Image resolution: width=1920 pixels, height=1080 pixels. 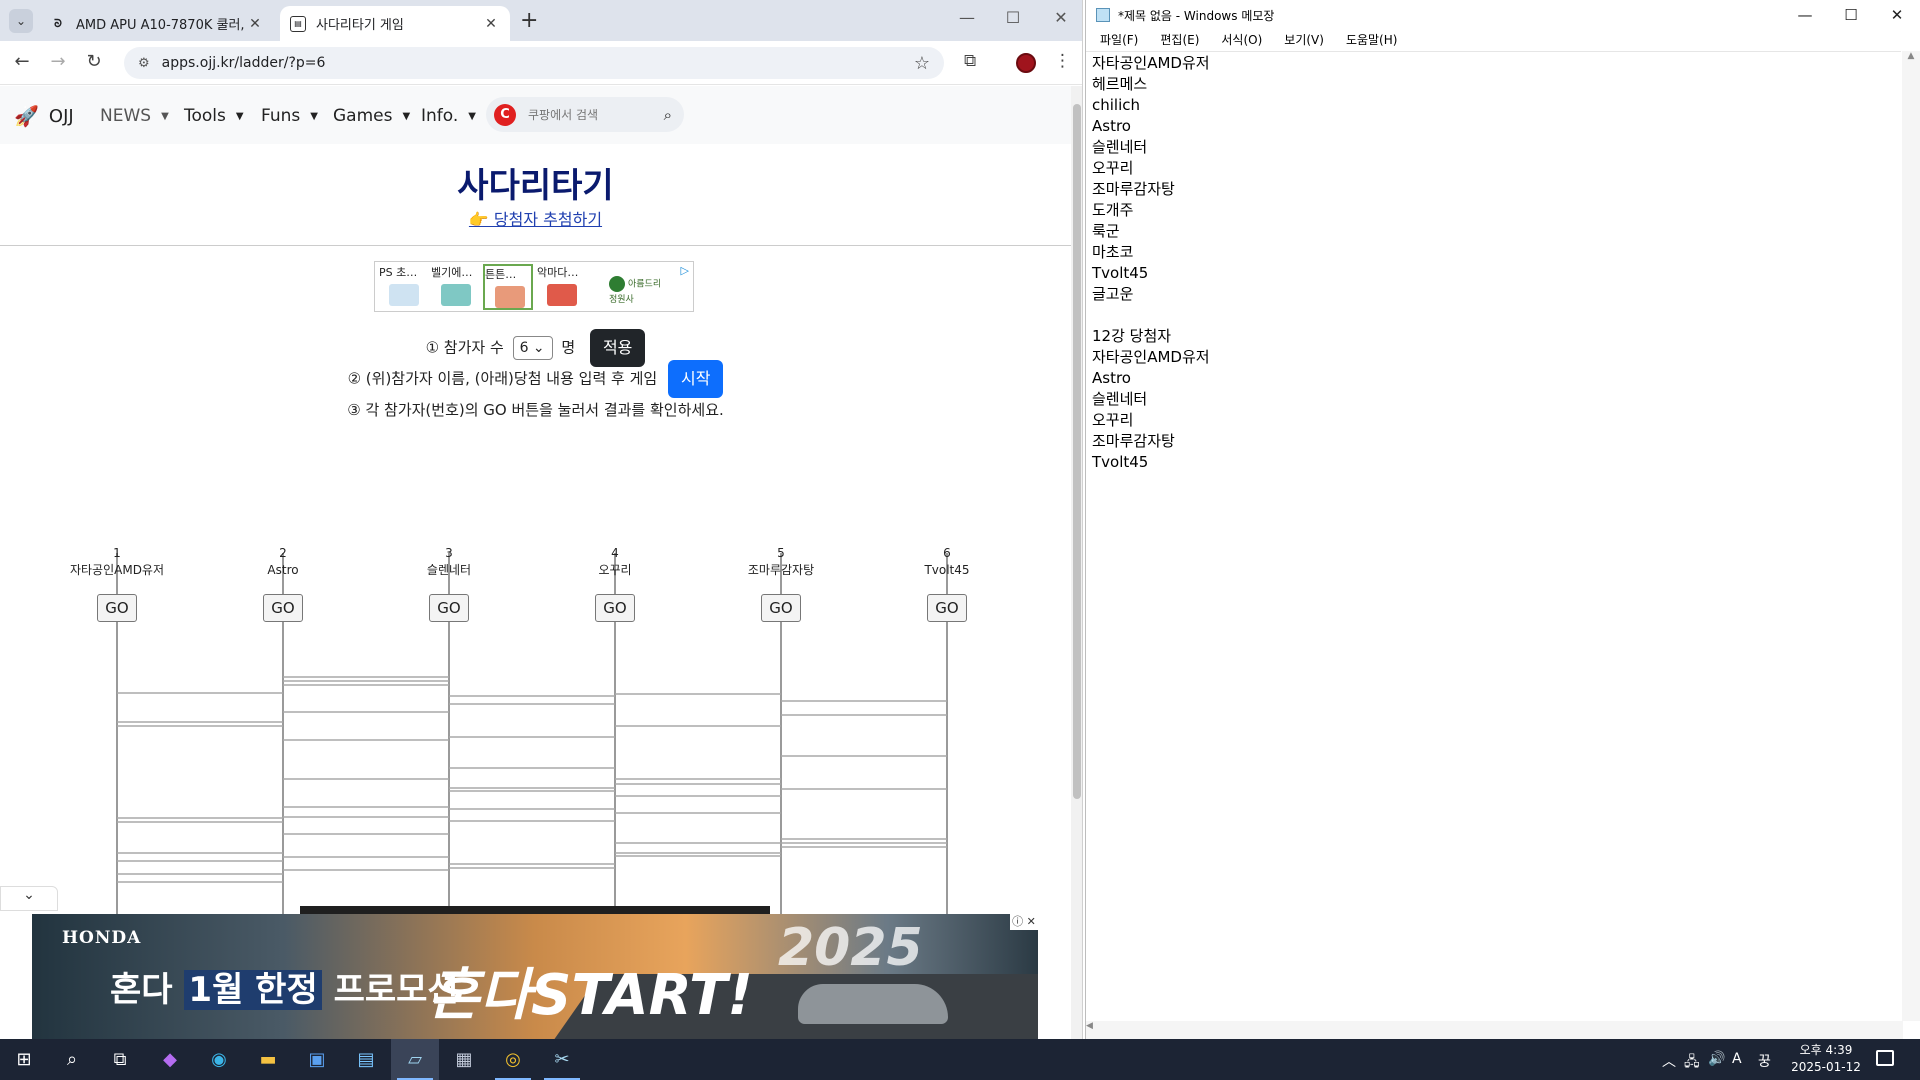 What do you see at coordinates (513, 1059) in the screenshot?
I see `chrome-icon: ◎` at bounding box center [513, 1059].